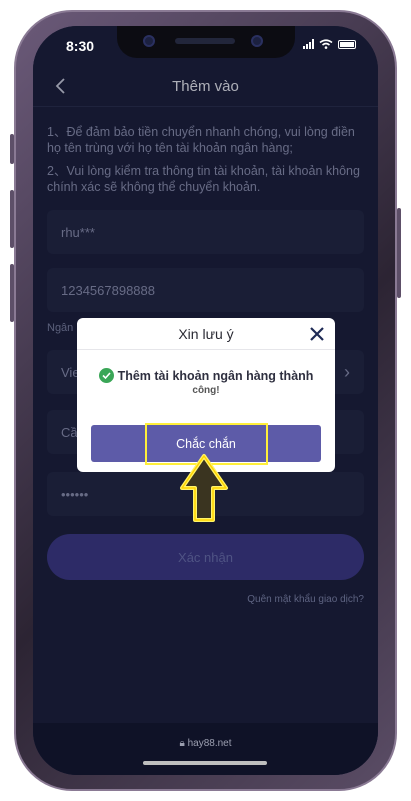  I want to click on success-check-icon, so click(106, 375).